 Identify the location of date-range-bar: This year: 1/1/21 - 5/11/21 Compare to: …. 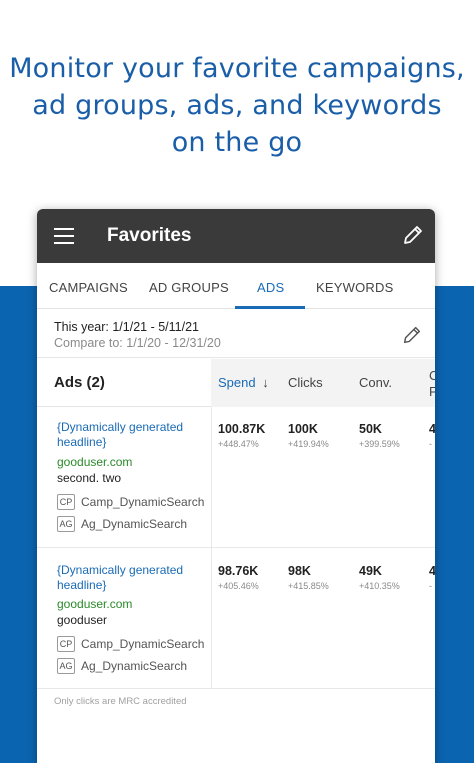
(236, 334).